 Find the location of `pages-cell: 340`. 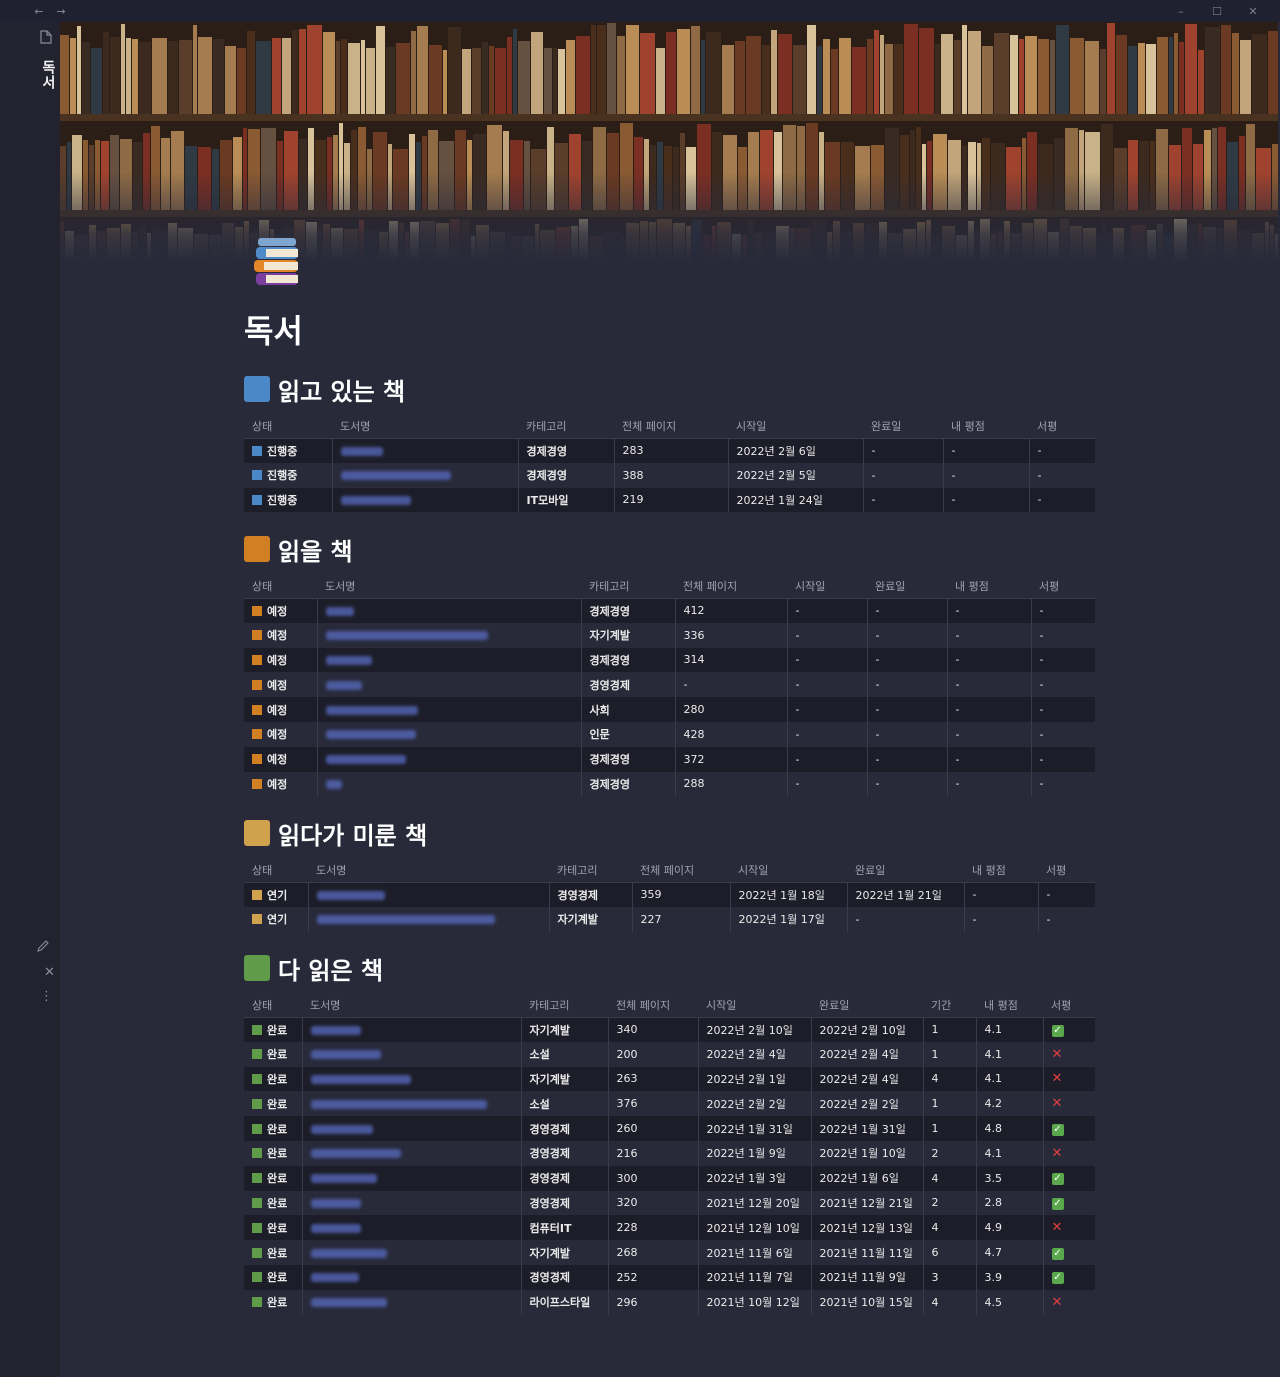

pages-cell: 340 is located at coordinates (653, 1029).